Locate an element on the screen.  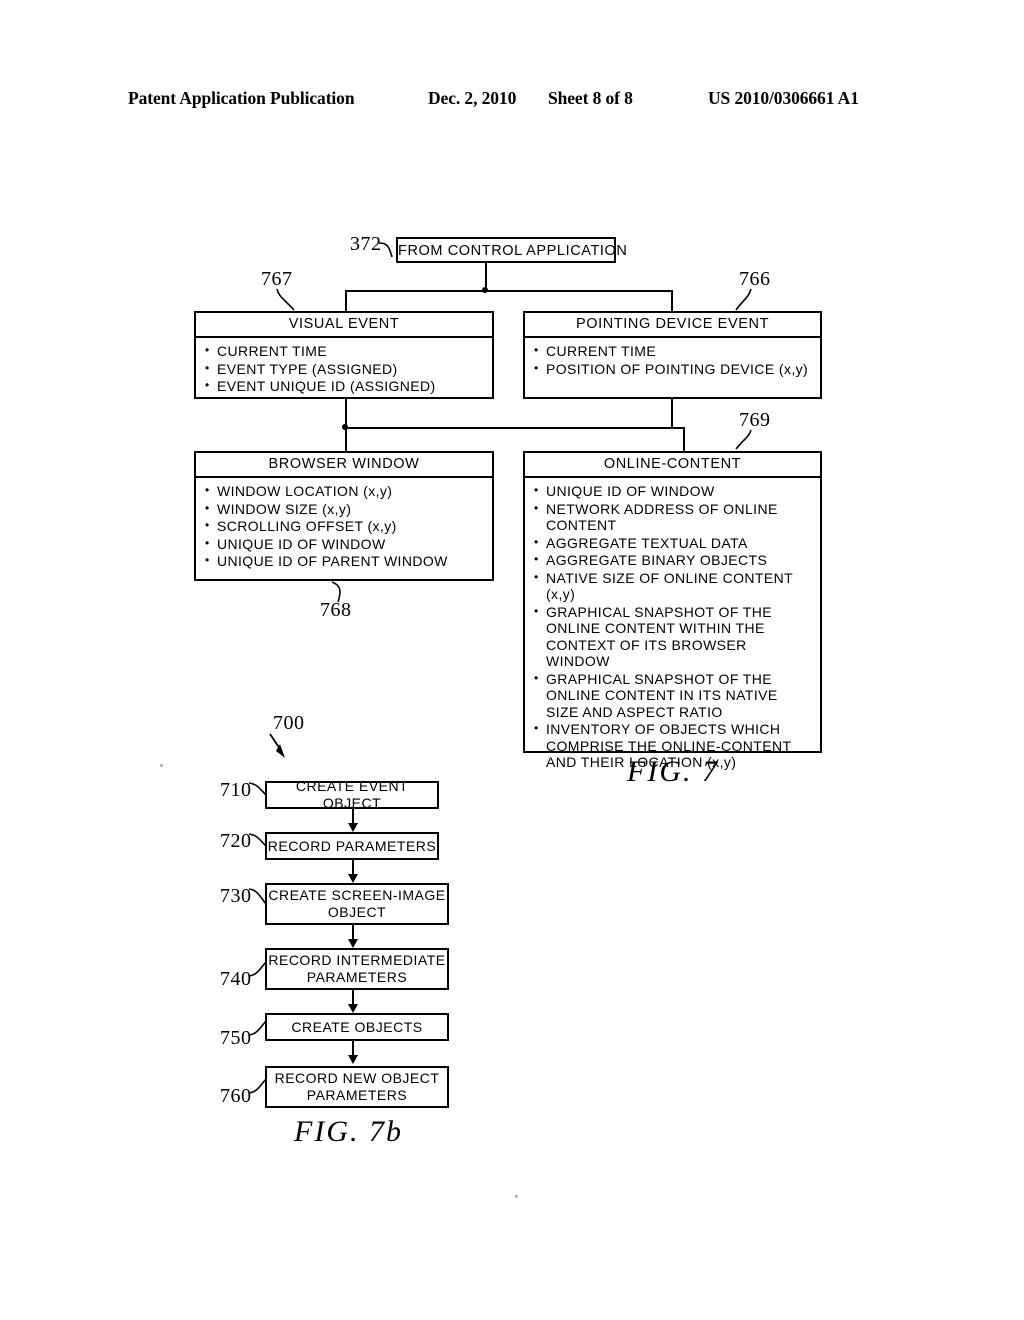
connector-to-visual-event is located at coordinates (346, 301).